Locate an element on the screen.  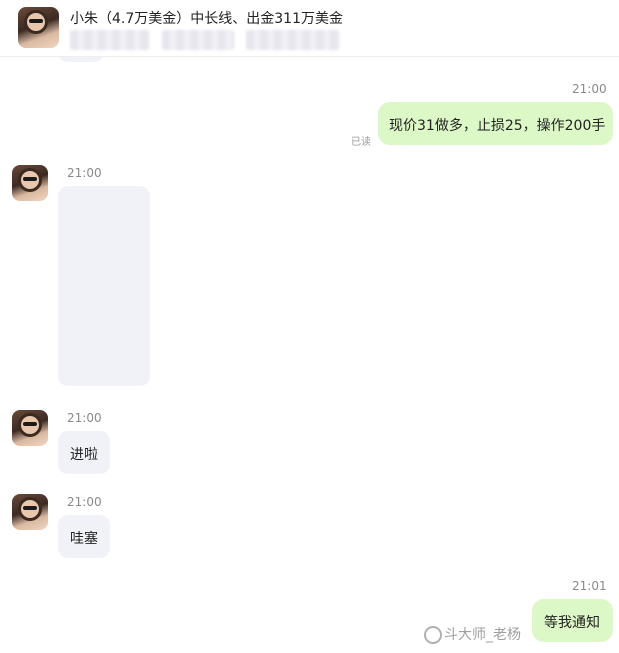
chat-header: 小朱（4.7万美金）中长线、出金311万美金 is located at coordinates (309, 28).